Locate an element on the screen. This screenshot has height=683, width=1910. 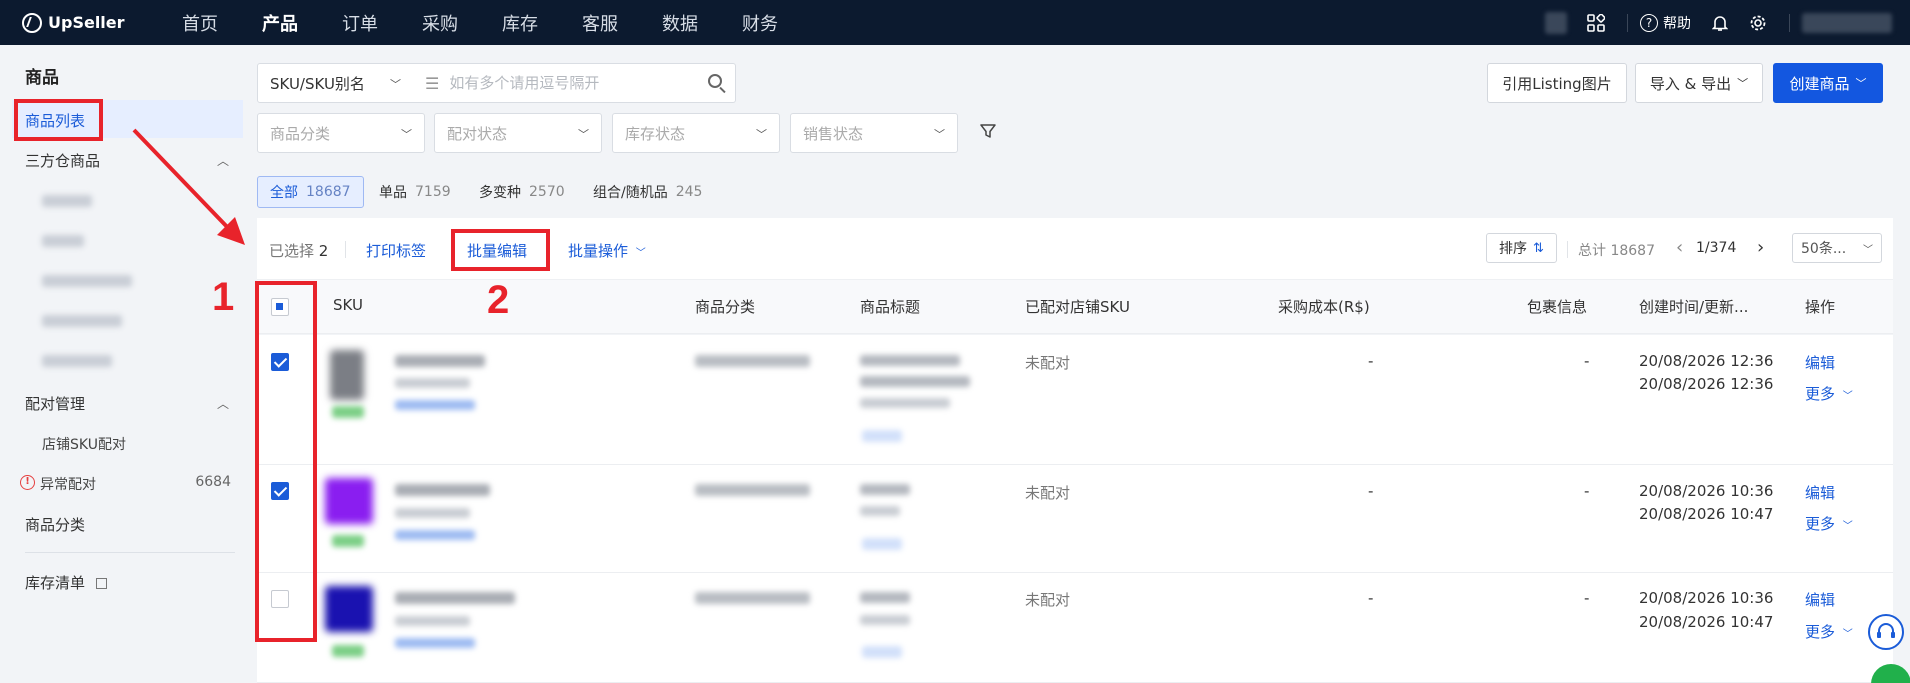
print-label-button: 打印标签 is located at coordinates (396, 250).